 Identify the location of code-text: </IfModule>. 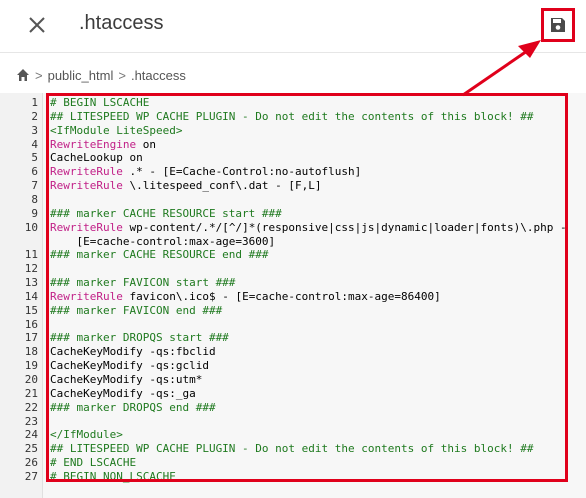
(86, 435).